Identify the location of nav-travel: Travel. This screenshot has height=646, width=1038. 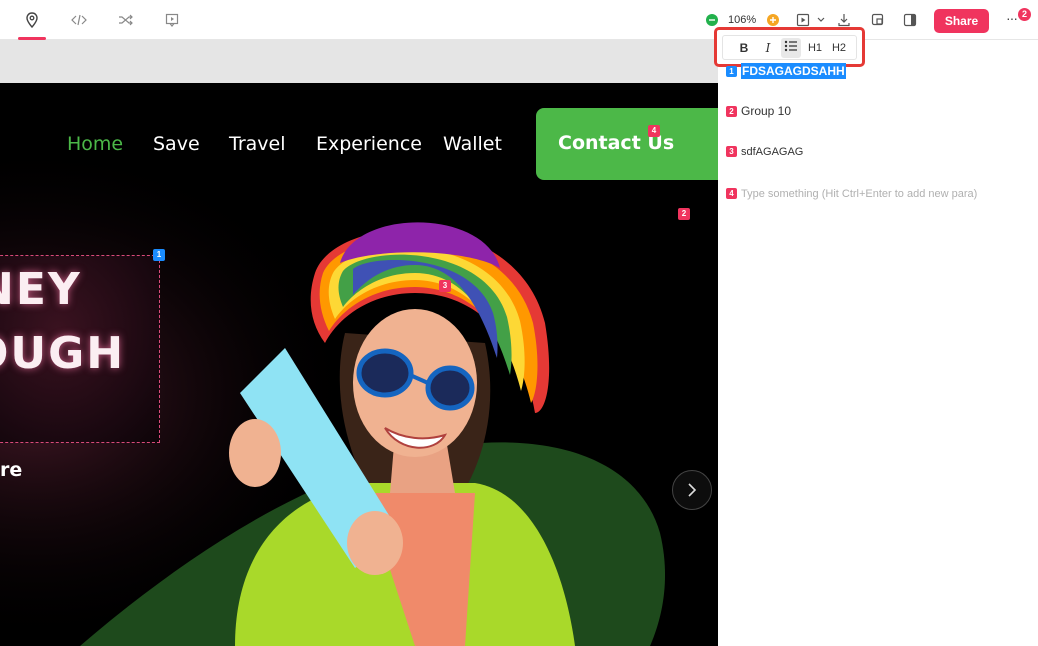
(257, 144).